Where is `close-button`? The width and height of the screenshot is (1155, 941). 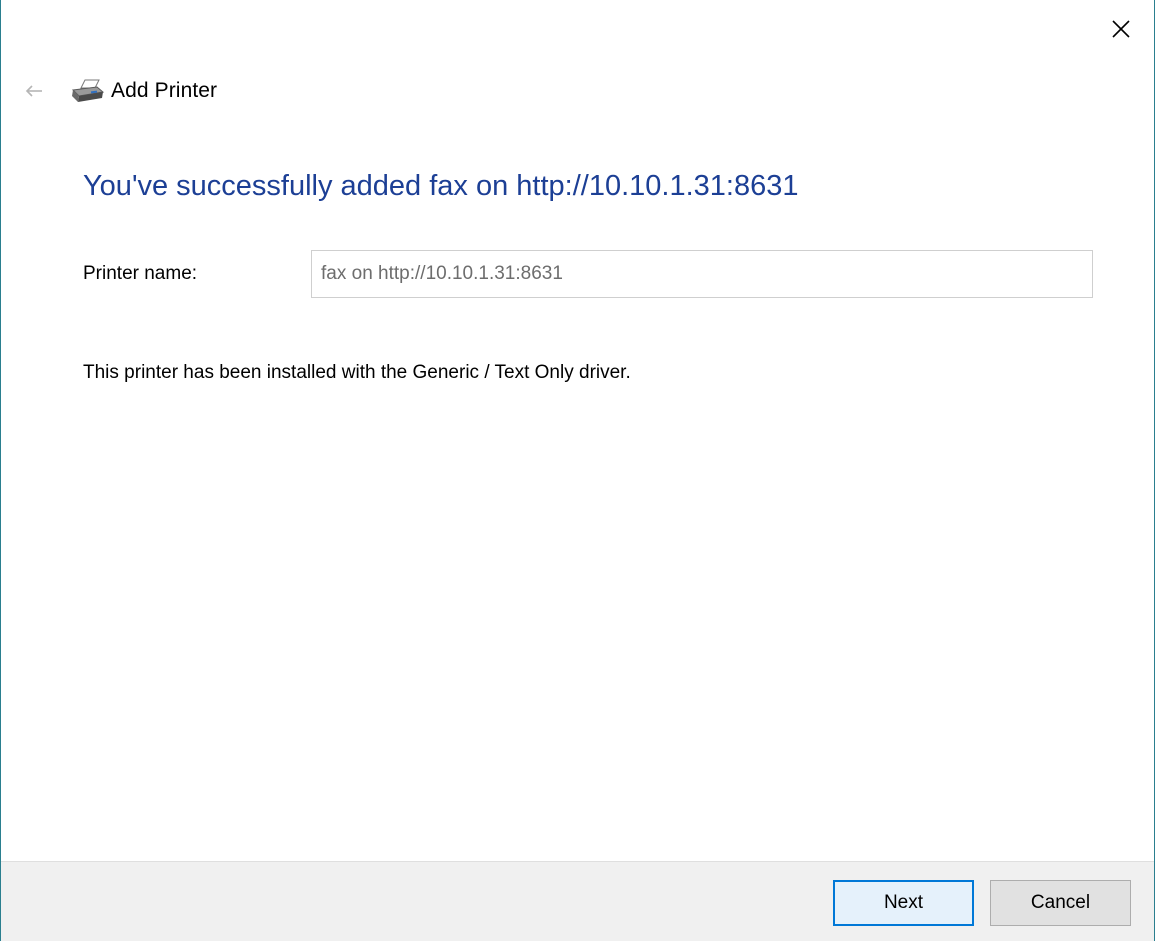
close-button is located at coordinates (1121, 29).